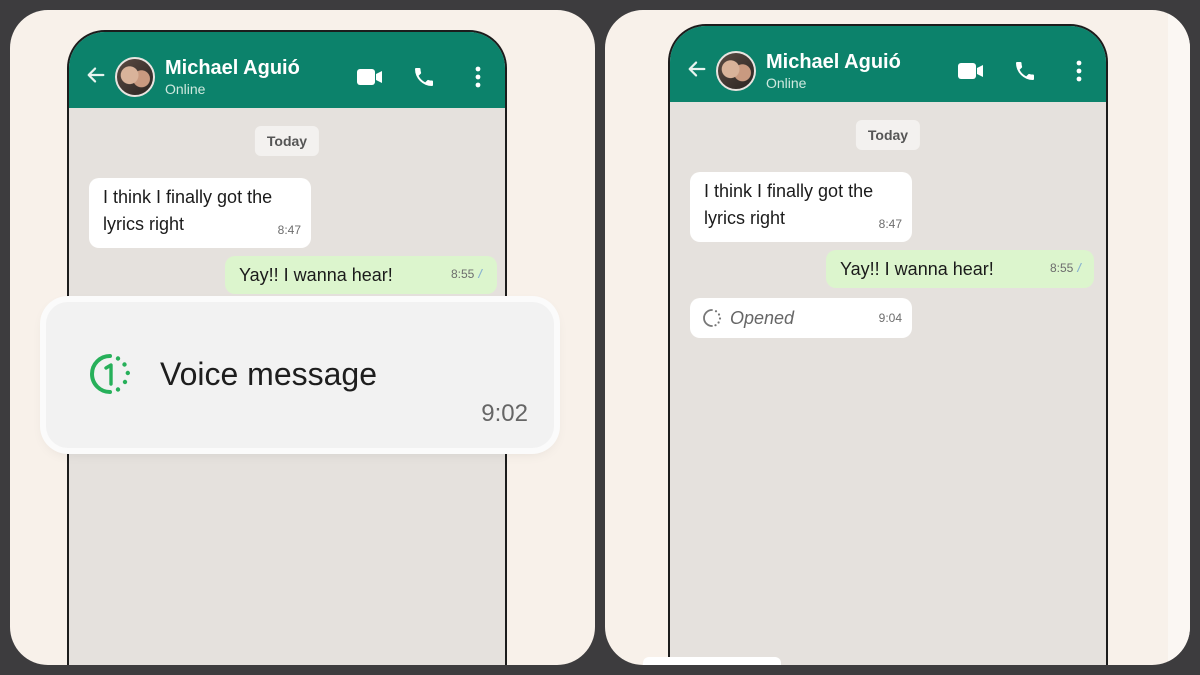  Describe the element at coordinates (762, 317) in the screenshot. I see `opened-label: Opened` at that location.